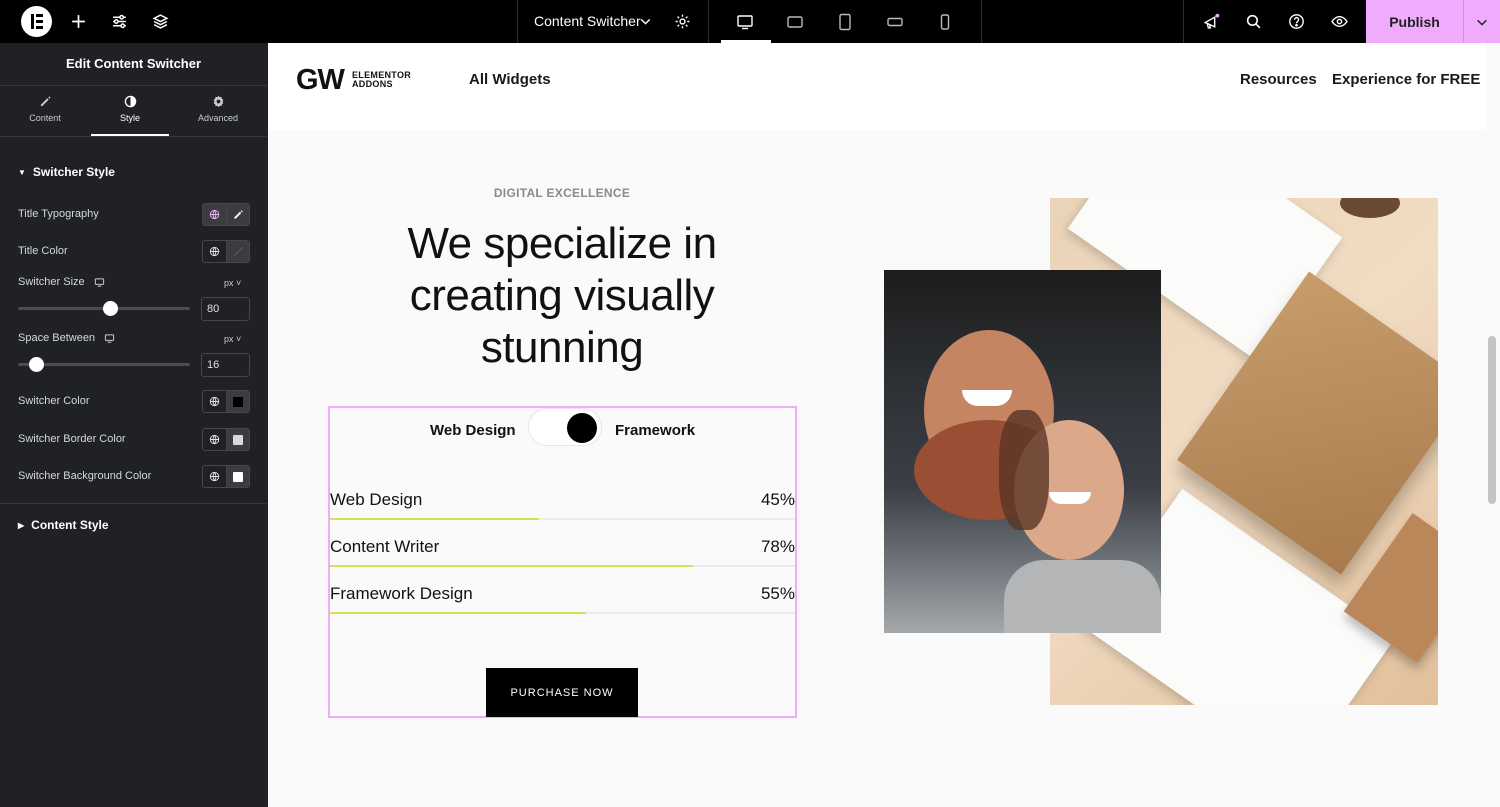  Describe the element at coordinates (795, 22) in the screenshot. I see `tablet-landscape-view-icon` at that location.